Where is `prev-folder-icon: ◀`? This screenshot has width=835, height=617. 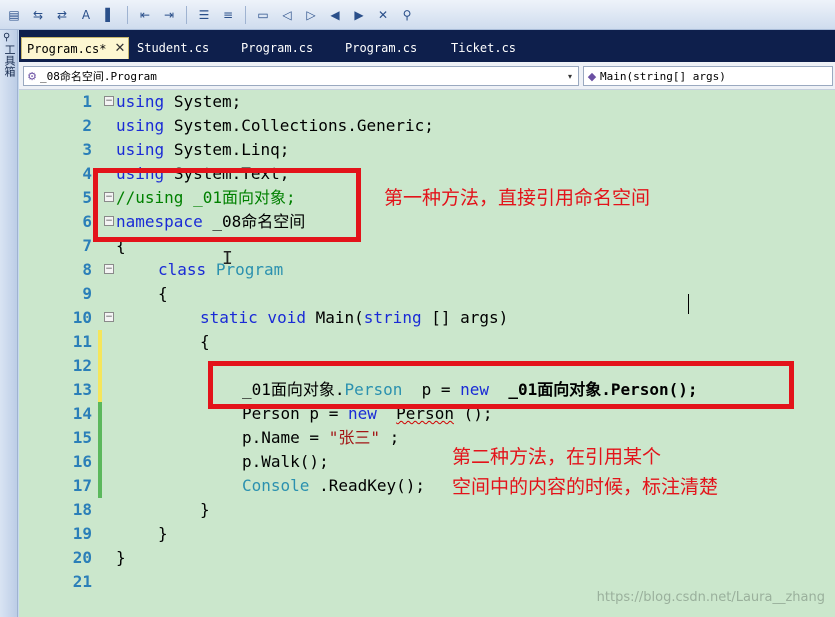
prev-folder-icon: ◀ is located at coordinates (335, 15).